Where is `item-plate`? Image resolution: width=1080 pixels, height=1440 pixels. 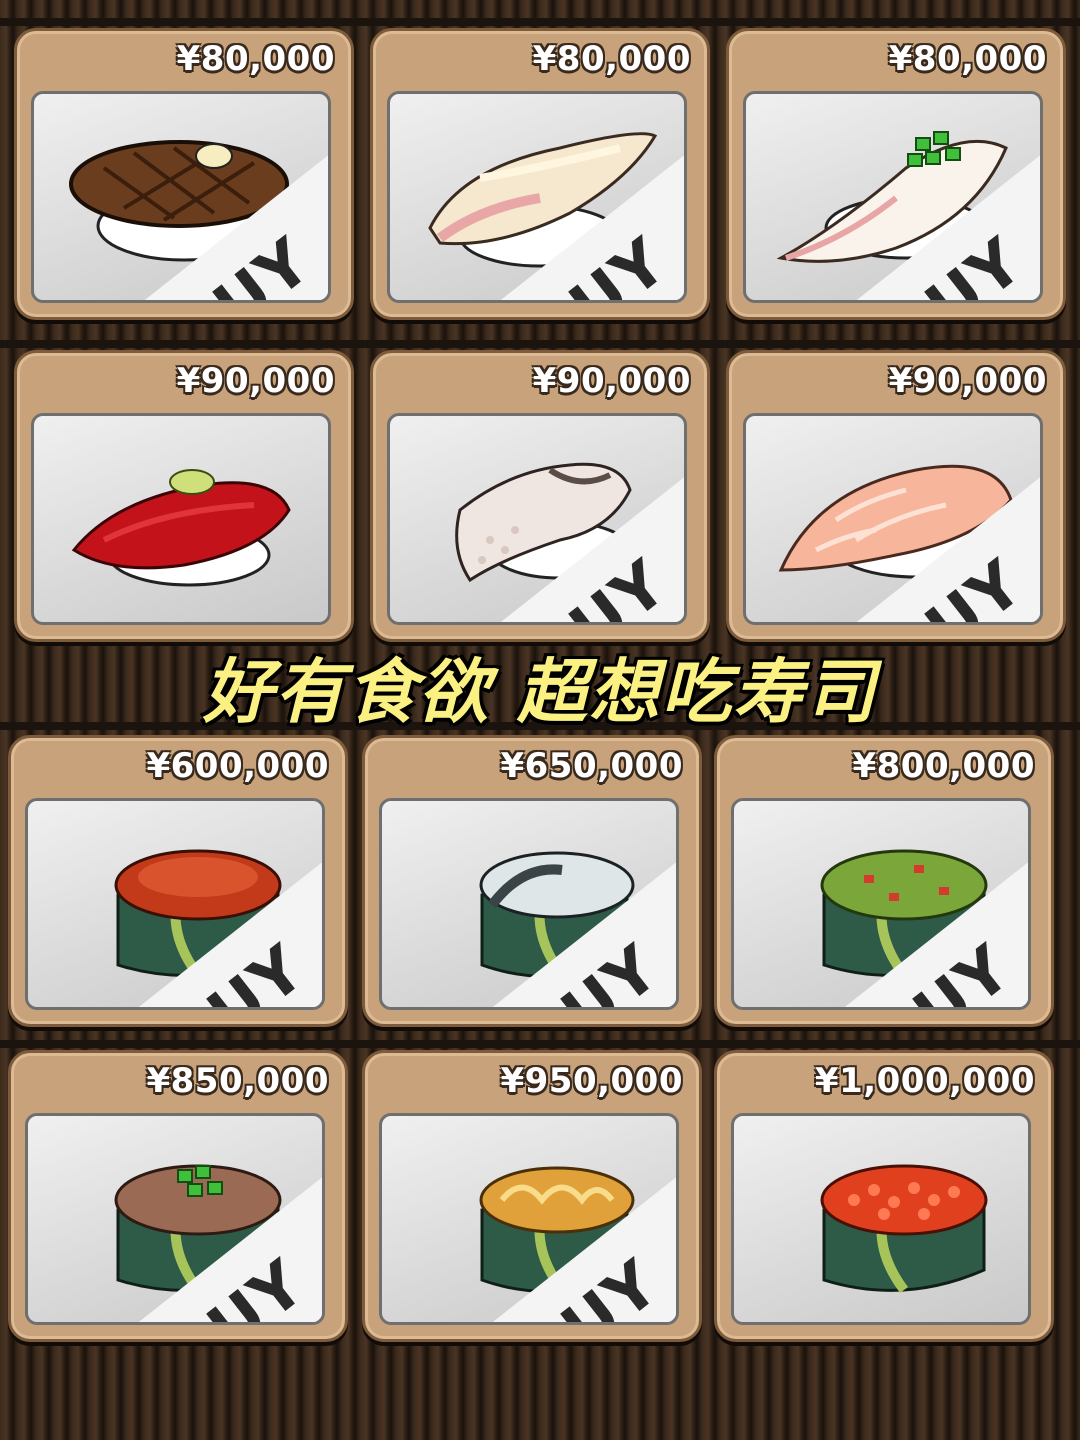 item-plate is located at coordinates (881, 1219).